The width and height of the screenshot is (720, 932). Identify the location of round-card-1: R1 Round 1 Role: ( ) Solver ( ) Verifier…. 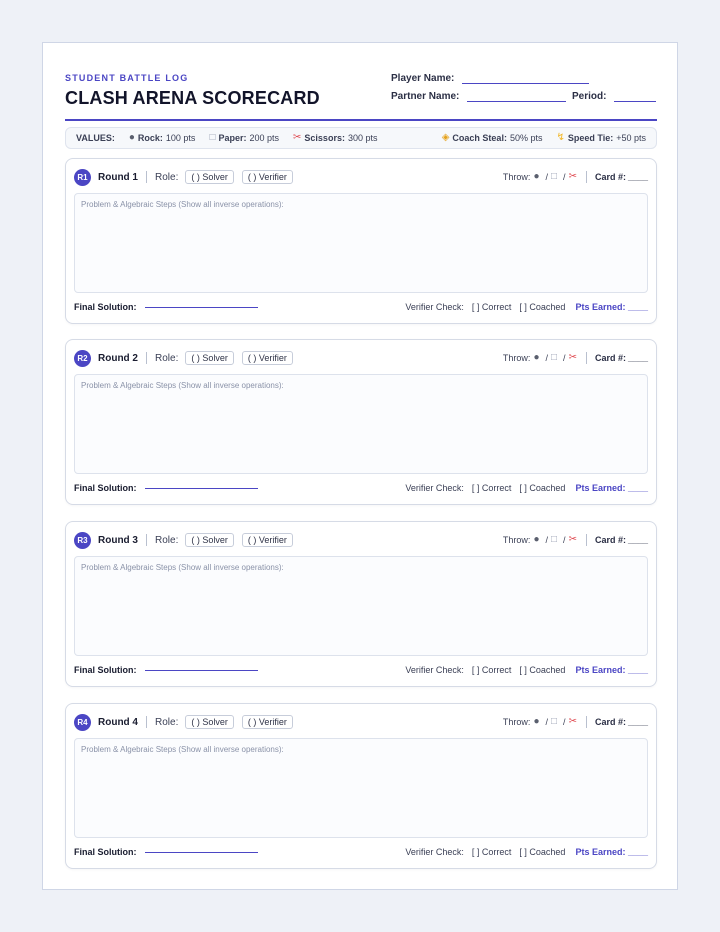
(361, 241).